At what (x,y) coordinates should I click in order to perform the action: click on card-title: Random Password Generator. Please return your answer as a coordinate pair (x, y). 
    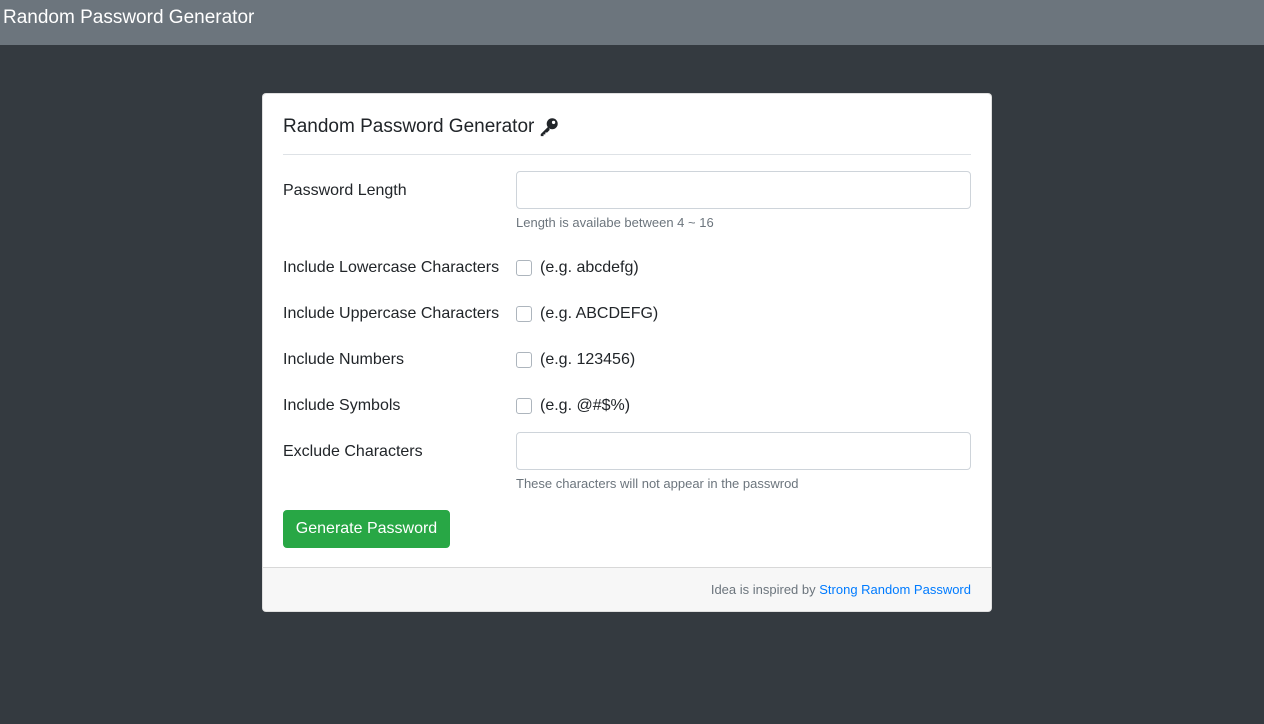
    Looking at the image, I should click on (421, 127).